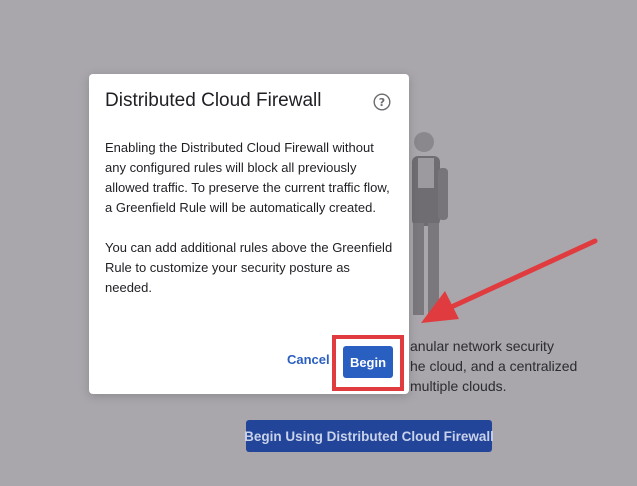  What do you see at coordinates (308, 359) in the screenshot?
I see `cancel-button: Cancel` at bounding box center [308, 359].